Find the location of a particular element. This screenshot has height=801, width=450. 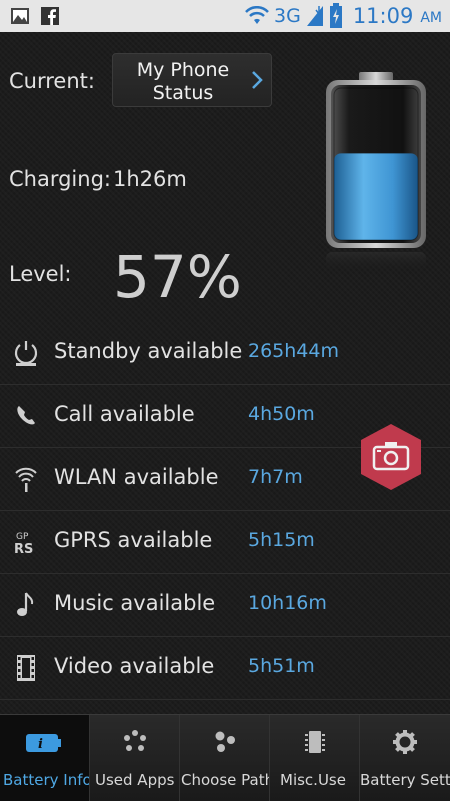

row-label: GPRS available is located at coordinates (133, 540).